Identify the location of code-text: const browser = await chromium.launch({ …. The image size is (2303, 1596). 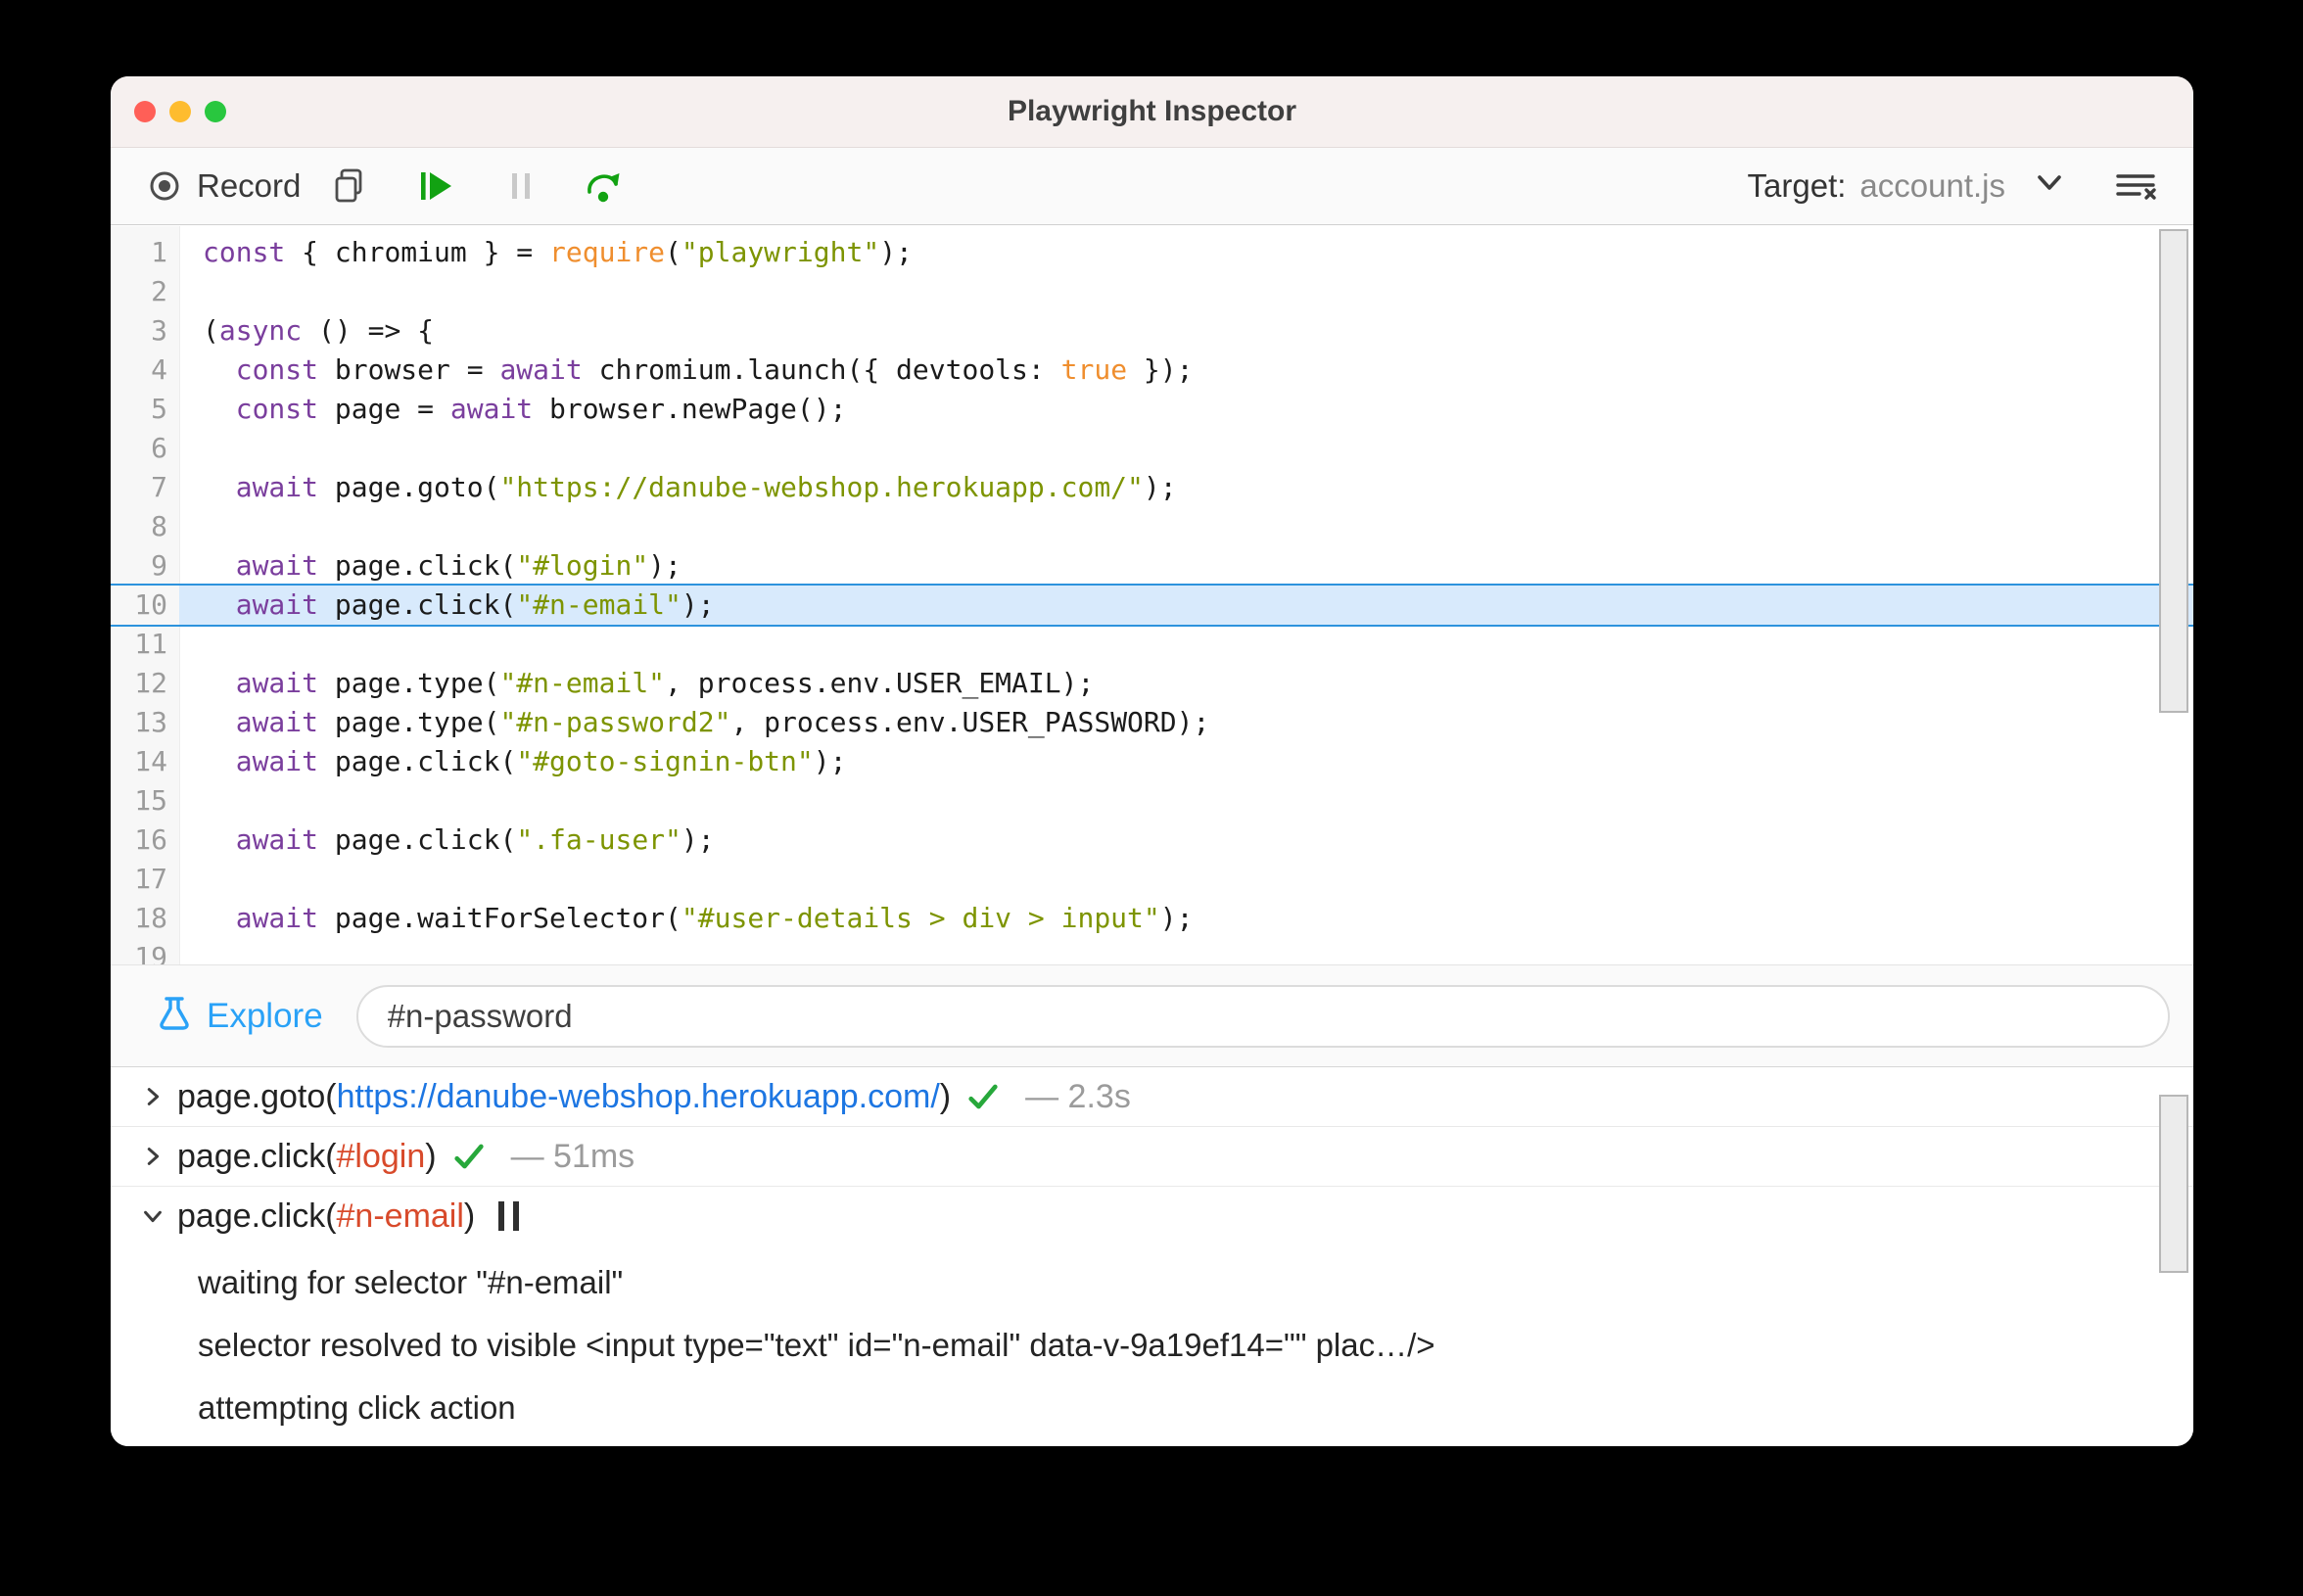
(714, 369).